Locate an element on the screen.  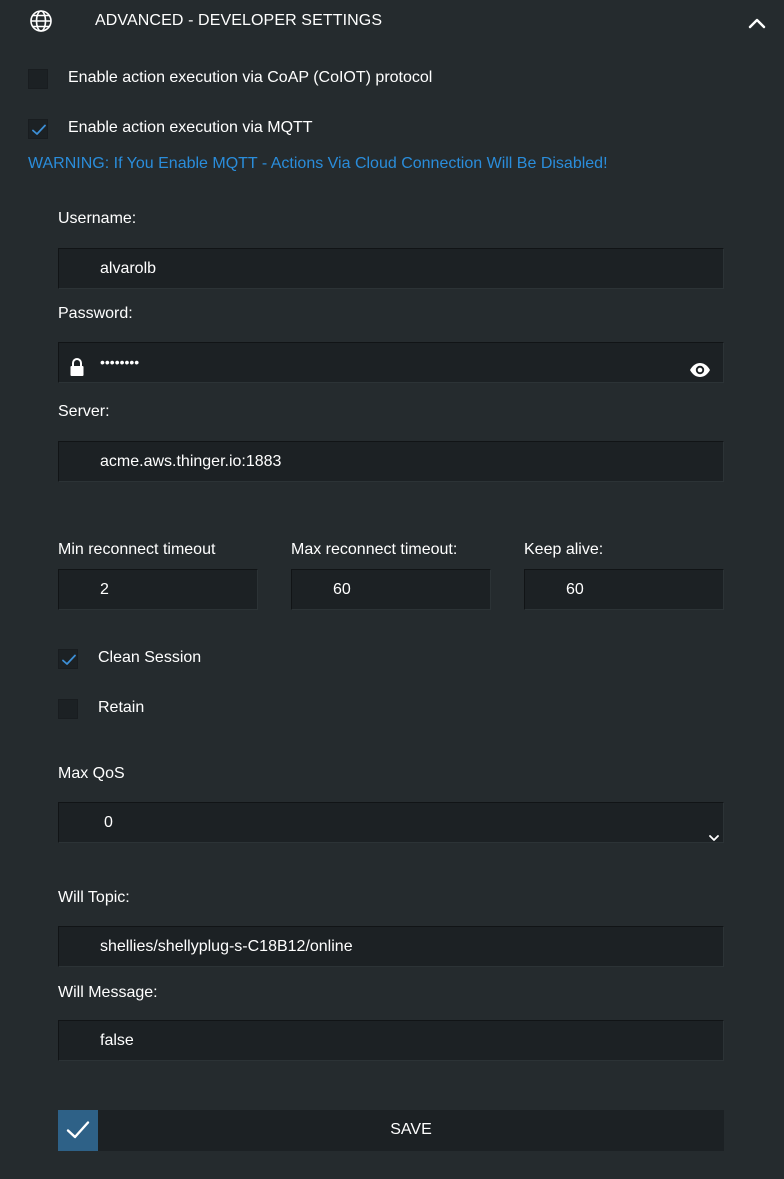
mqtt-checkbox is located at coordinates (38, 129).